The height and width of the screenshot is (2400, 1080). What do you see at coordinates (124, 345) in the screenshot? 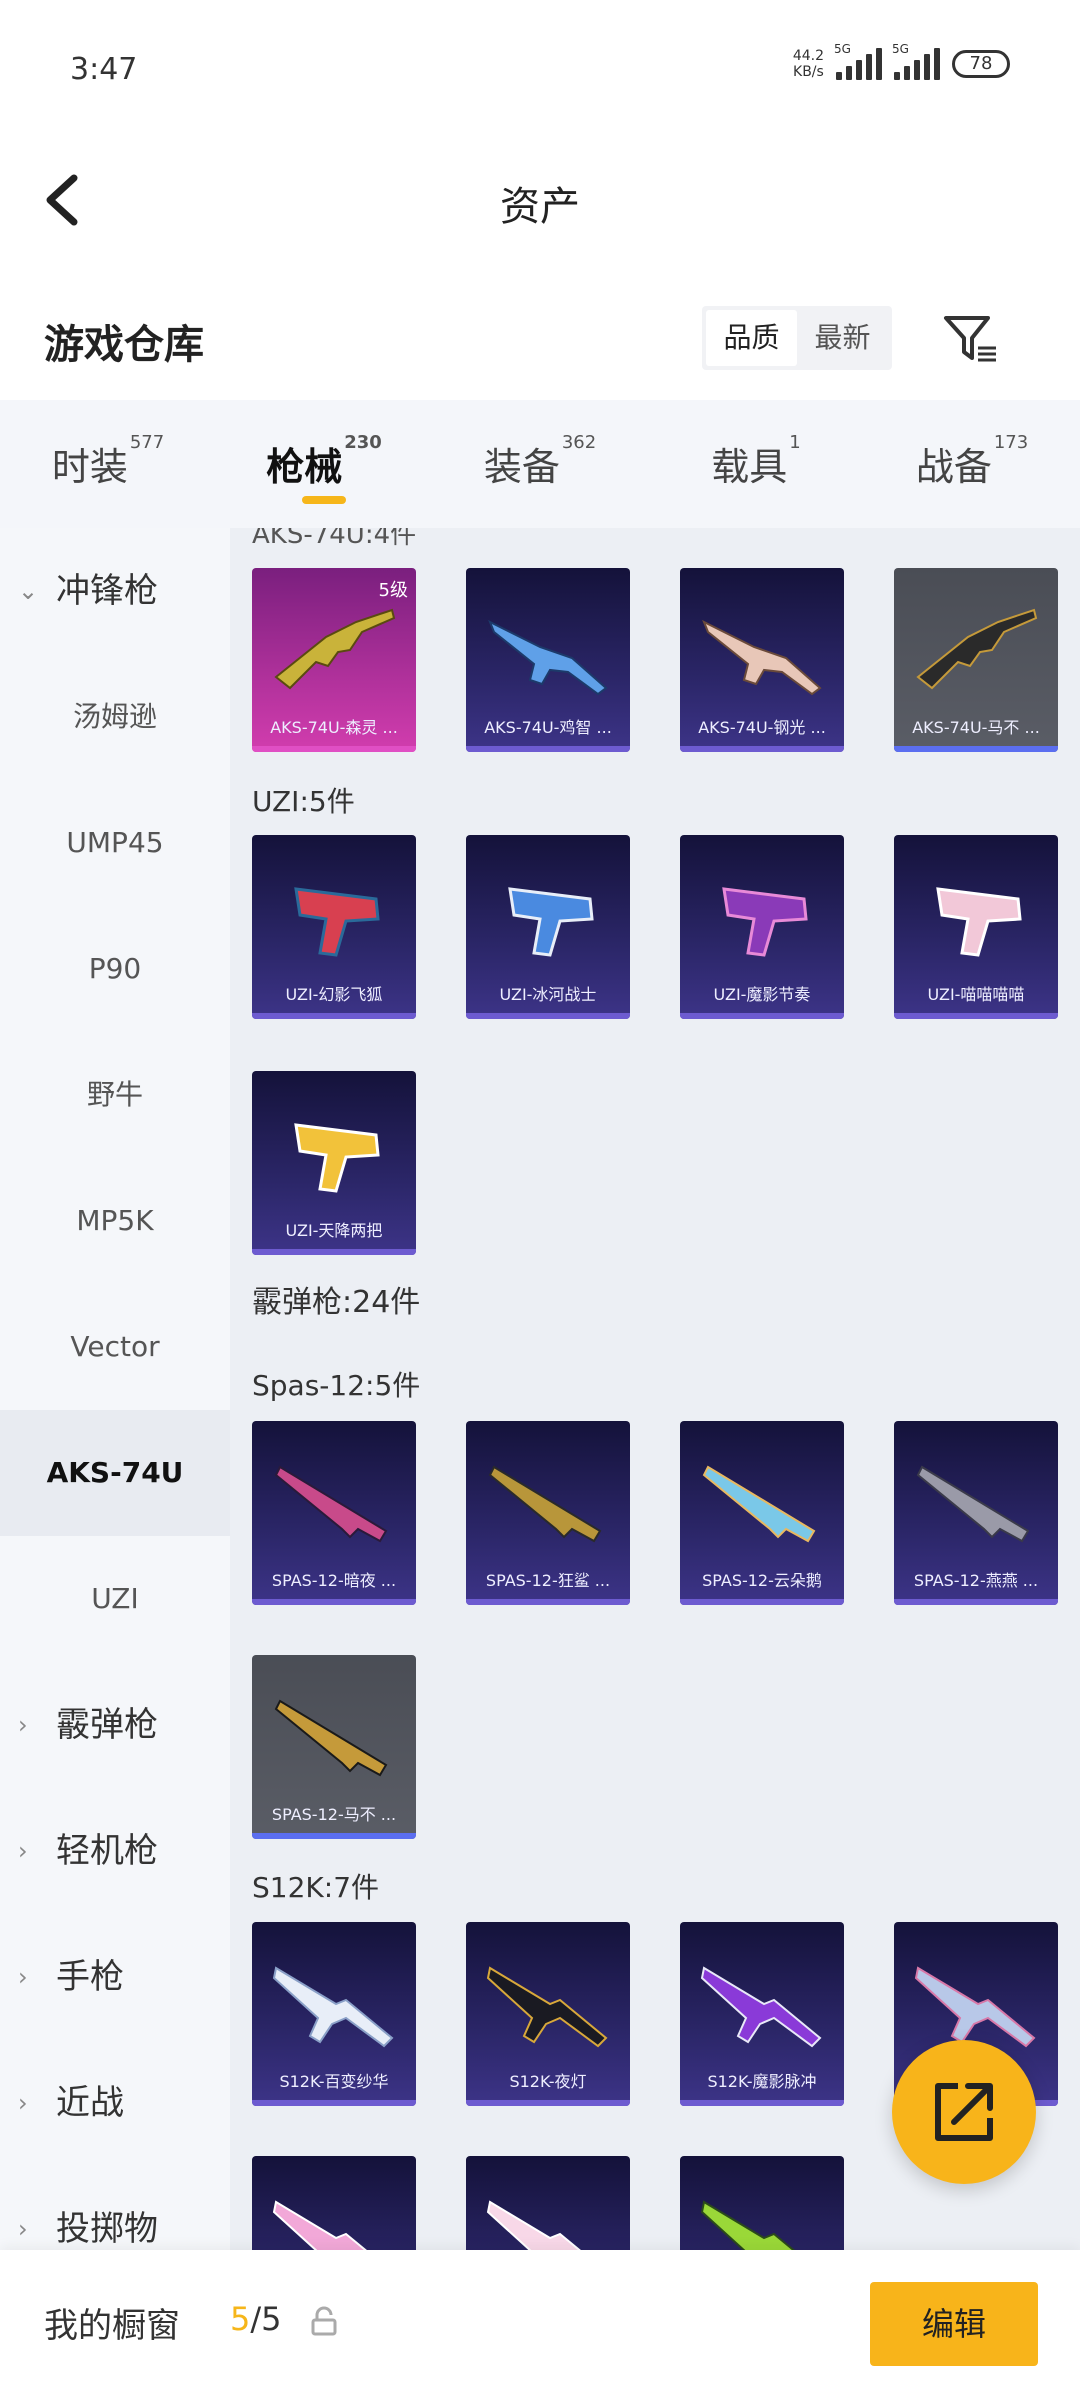
I see `section-title: 游戏仓库` at bounding box center [124, 345].